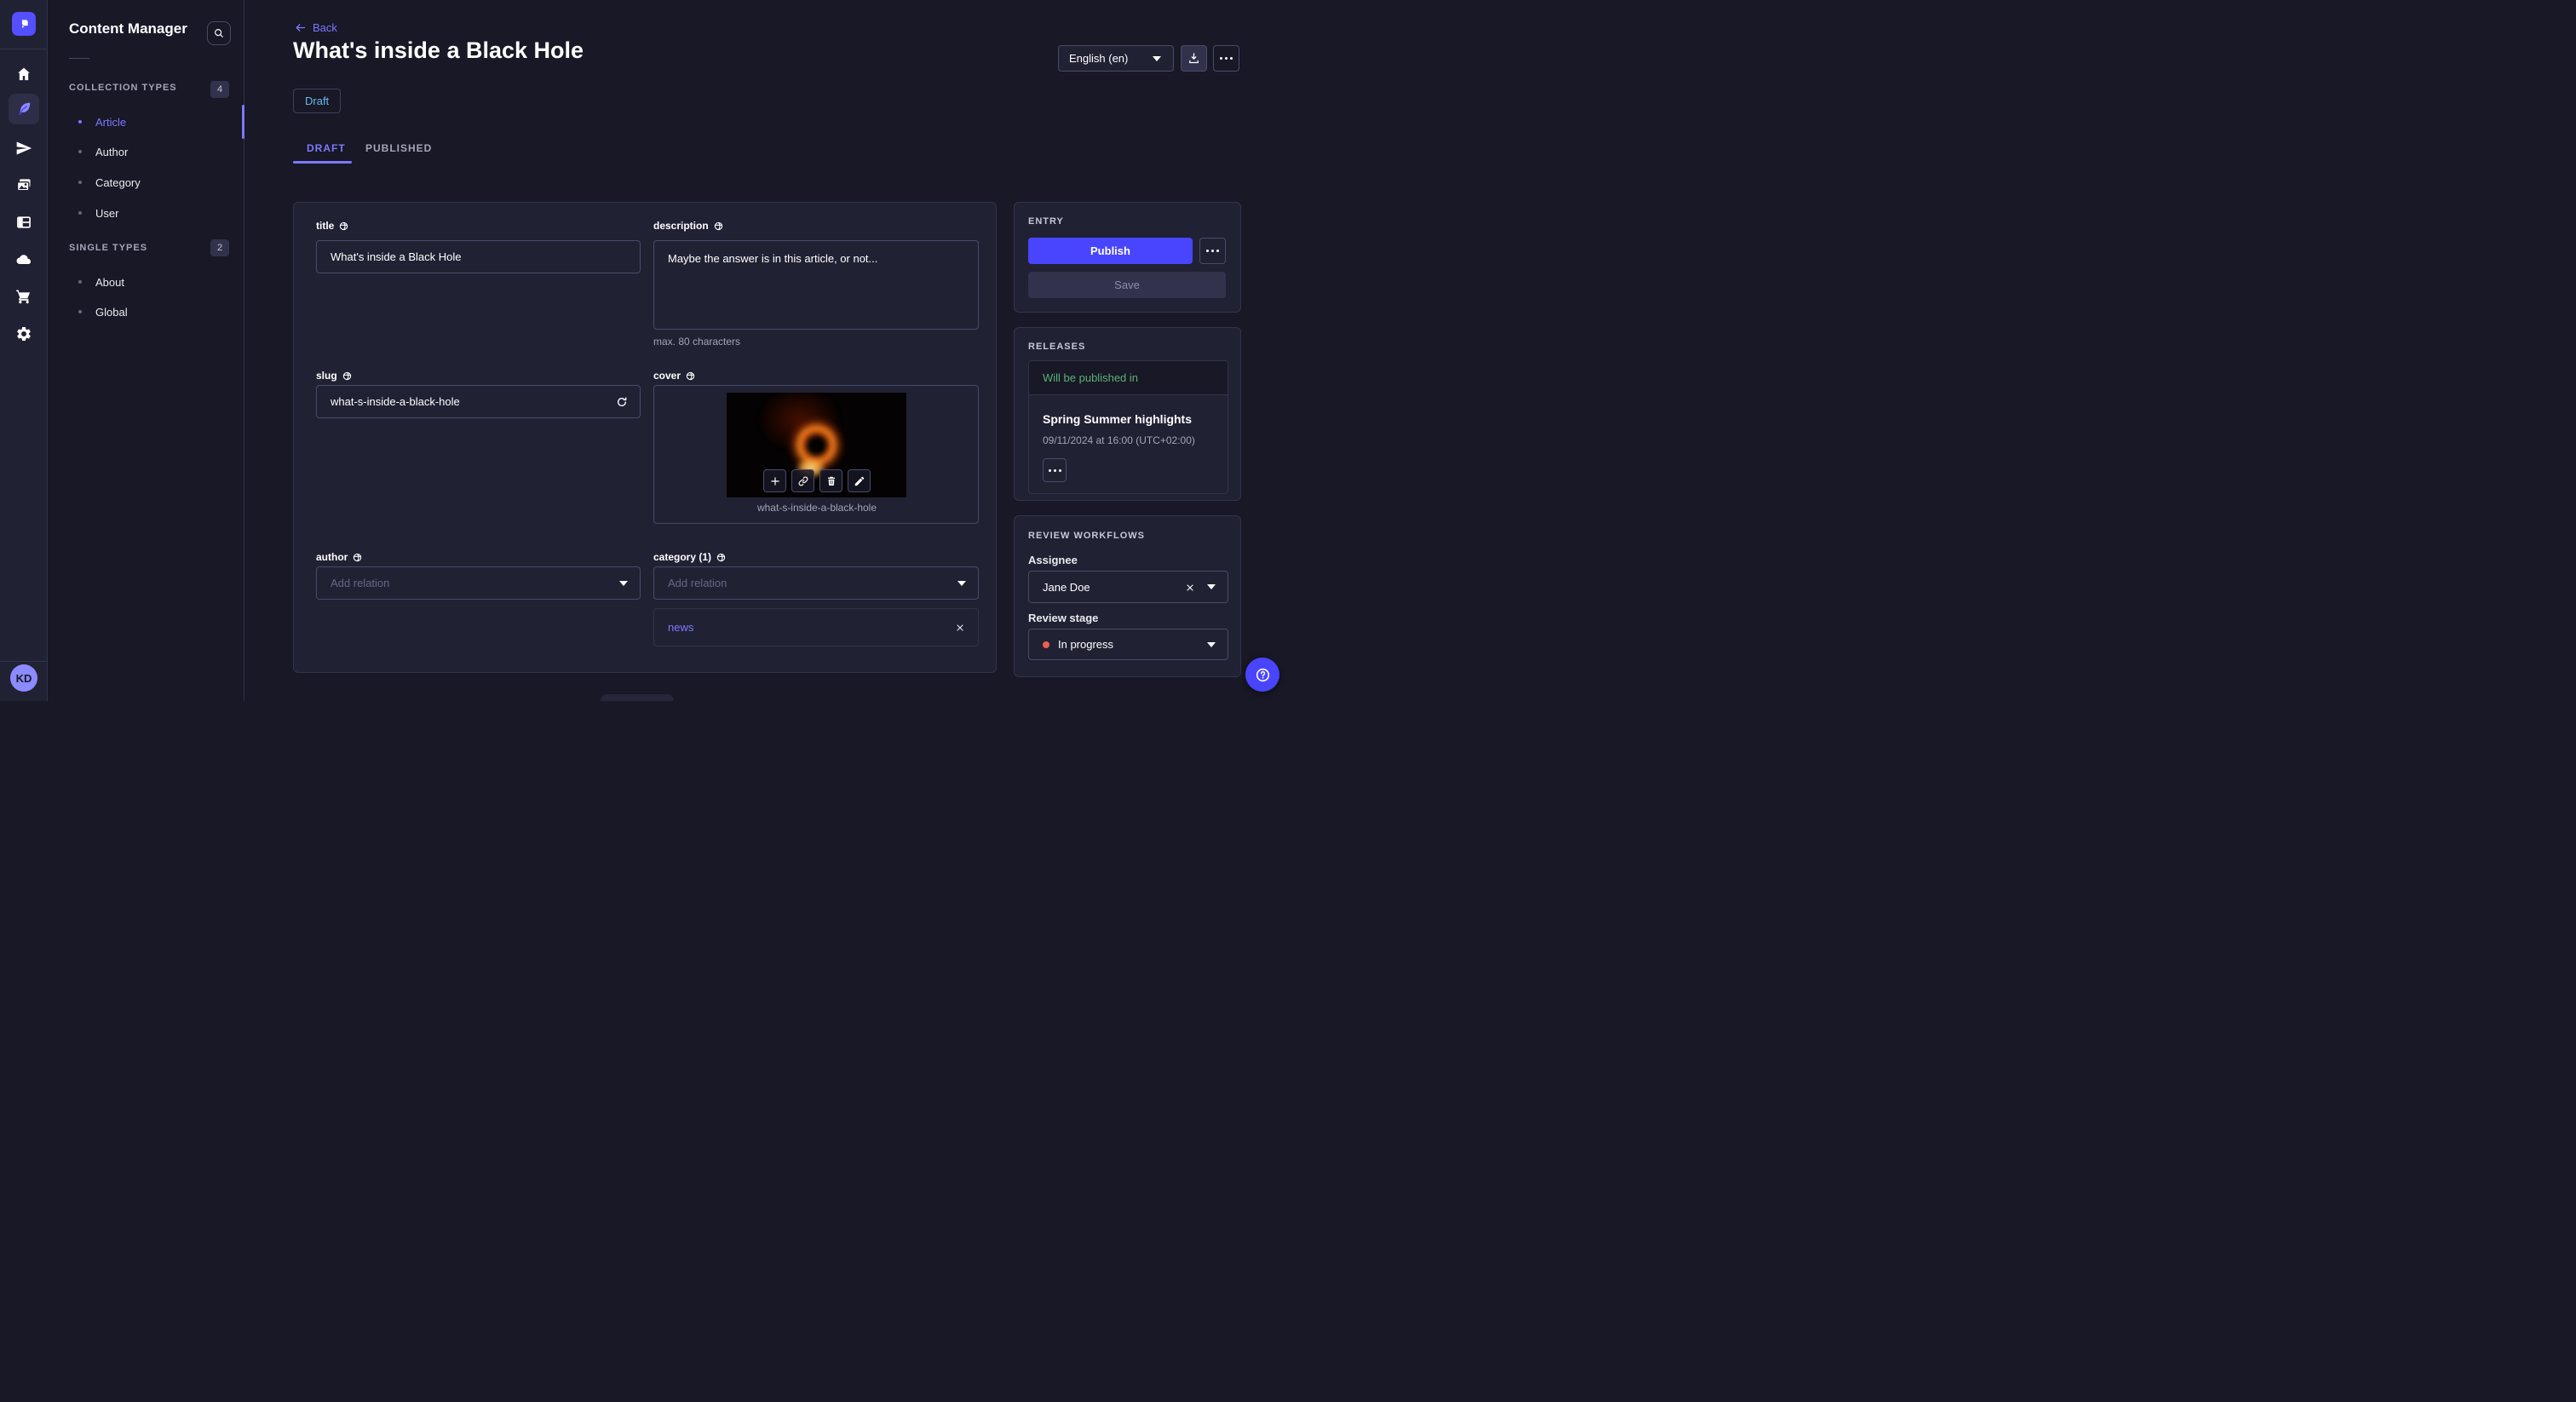  Describe the element at coordinates (1119, 440) in the screenshot. I see `release-date: 09/11/2024 at 16:00 (UTC+02:00)` at that location.